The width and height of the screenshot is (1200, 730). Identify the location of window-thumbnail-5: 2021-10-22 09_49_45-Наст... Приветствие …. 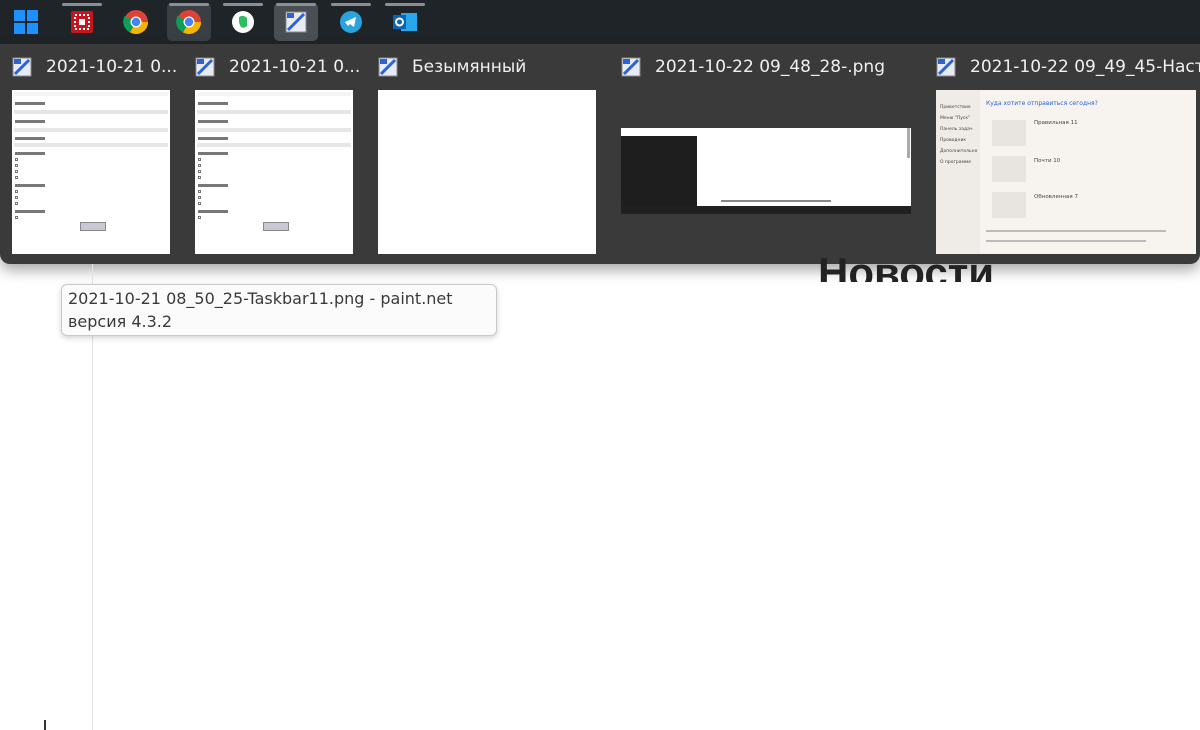
(1068, 154).